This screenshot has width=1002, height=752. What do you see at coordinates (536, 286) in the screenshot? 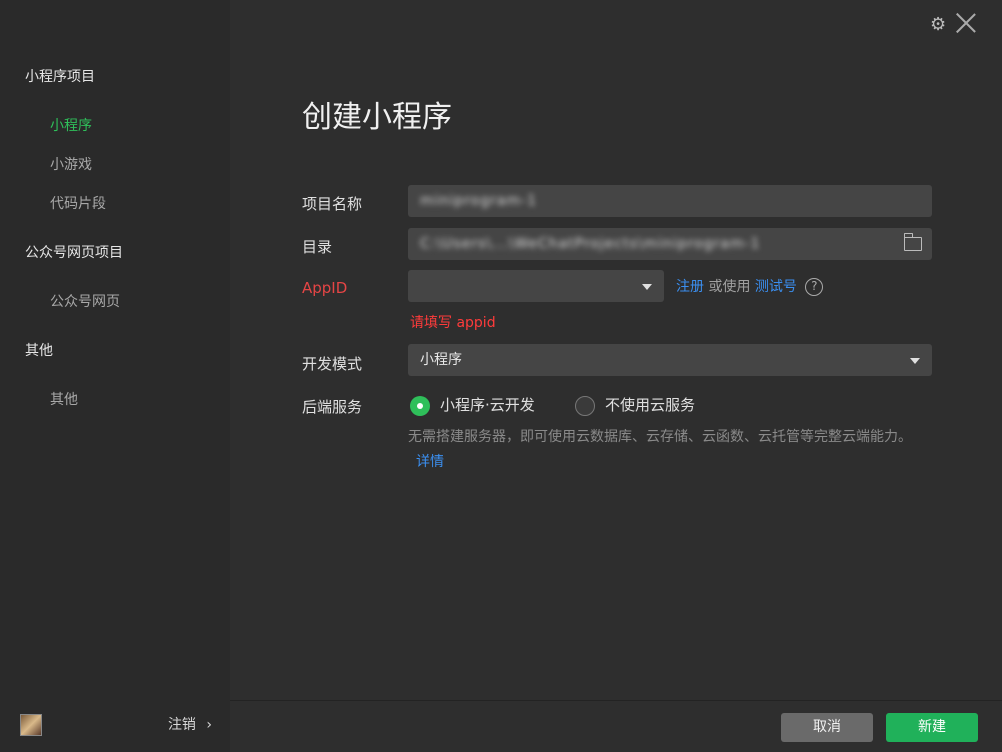
I see `appid-select` at bounding box center [536, 286].